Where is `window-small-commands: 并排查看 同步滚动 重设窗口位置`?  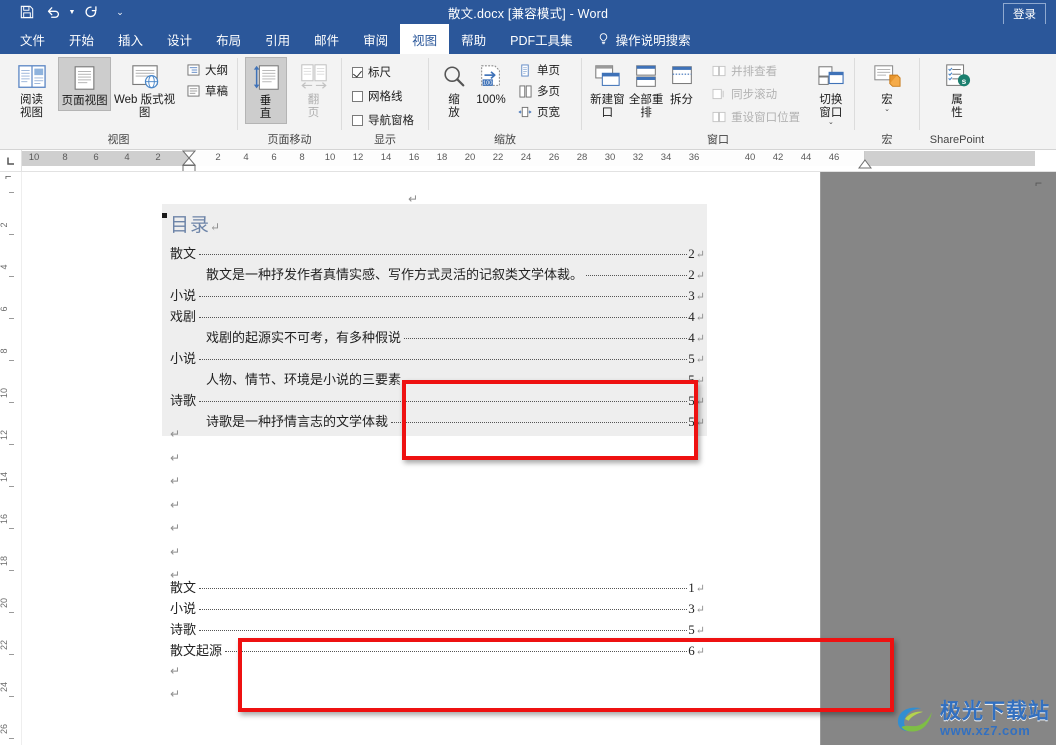 window-small-commands: 并排查看 同步滚动 重设窗口位置 is located at coordinates (757, 91).